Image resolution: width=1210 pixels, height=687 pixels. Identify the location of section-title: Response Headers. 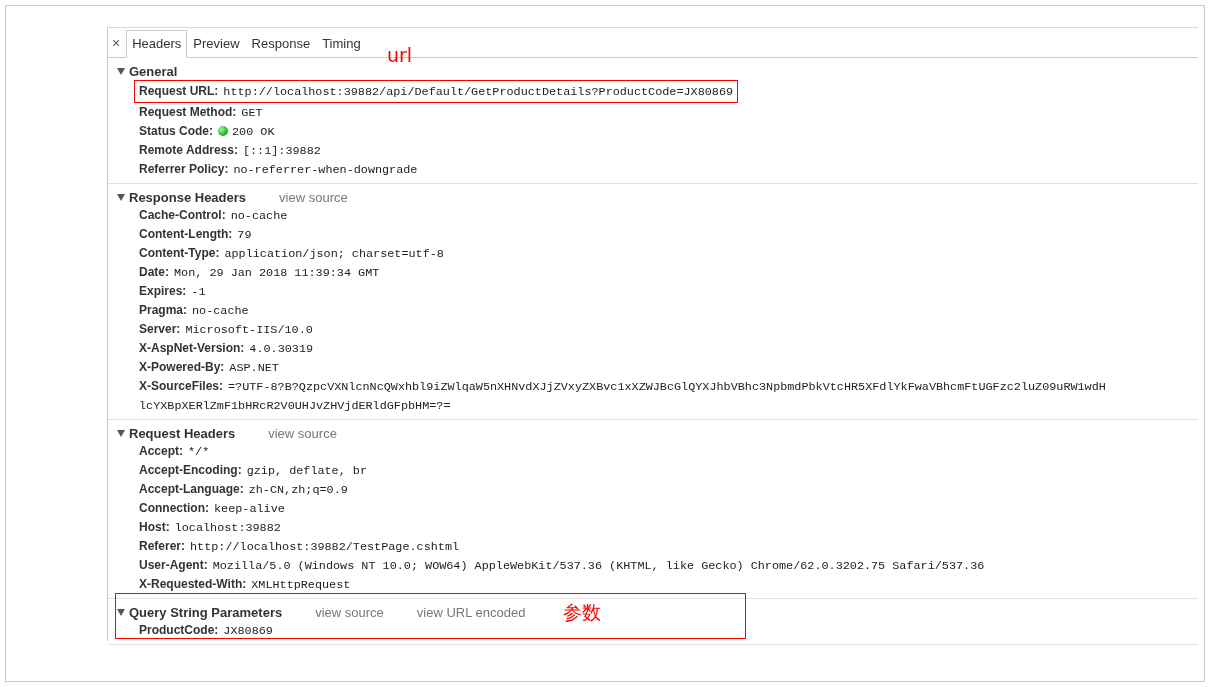
(188, 197).